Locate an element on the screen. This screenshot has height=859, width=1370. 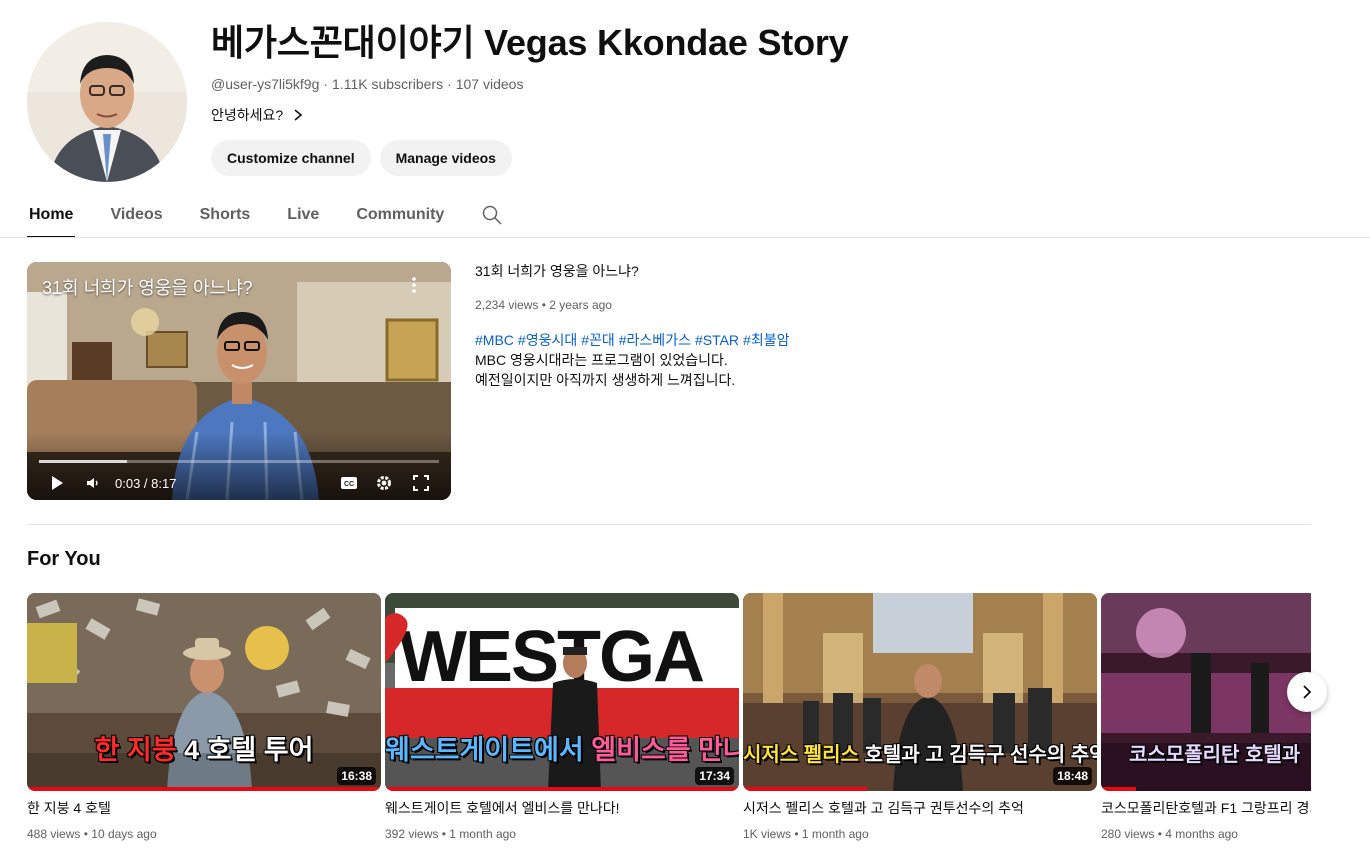
featured-views: 2,234 views is located at coordinates (507, 305).